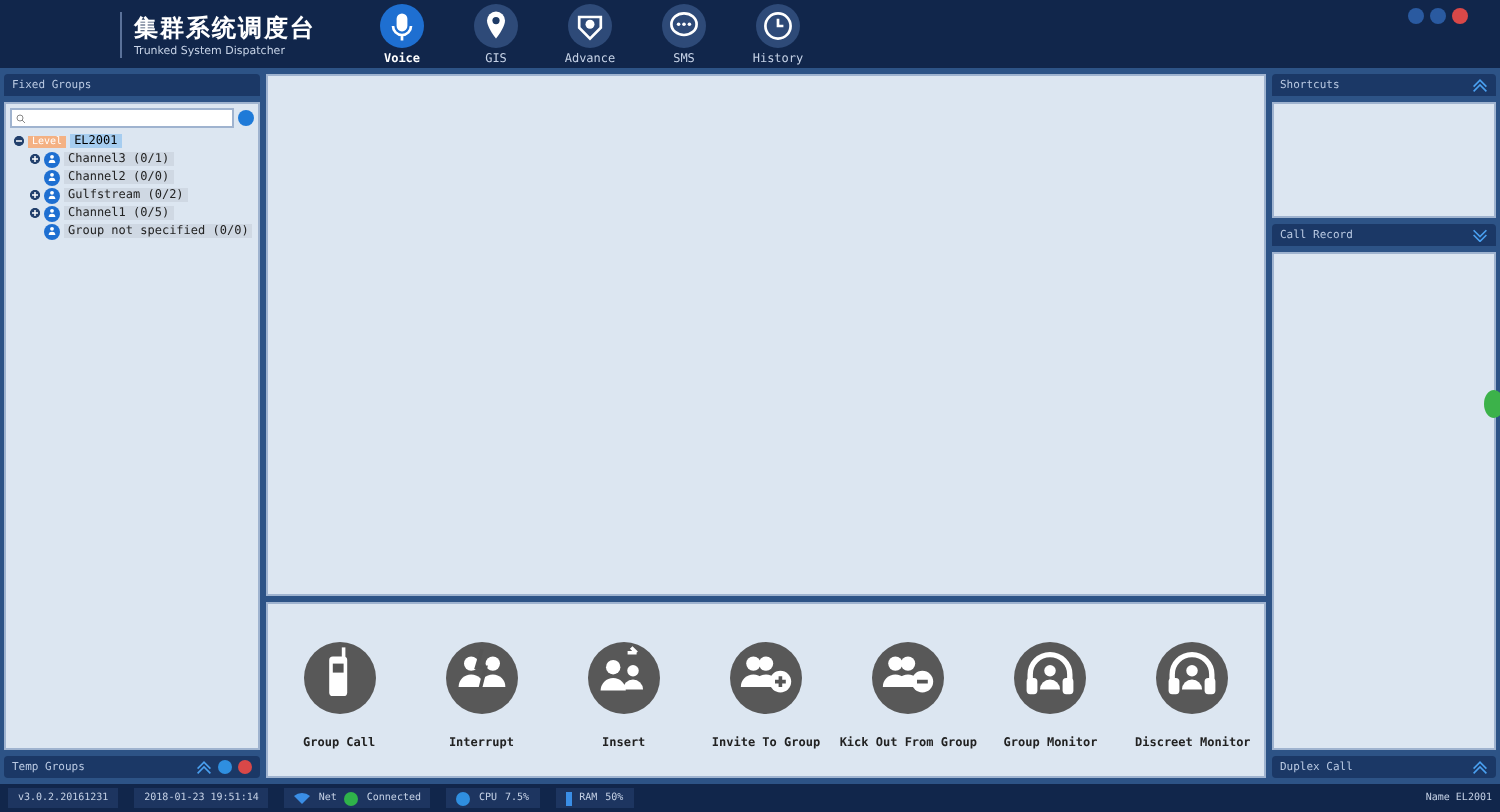  Describe the element at coordinates (402, 25) in the screenshot. I see `microphone-icon` at that location.